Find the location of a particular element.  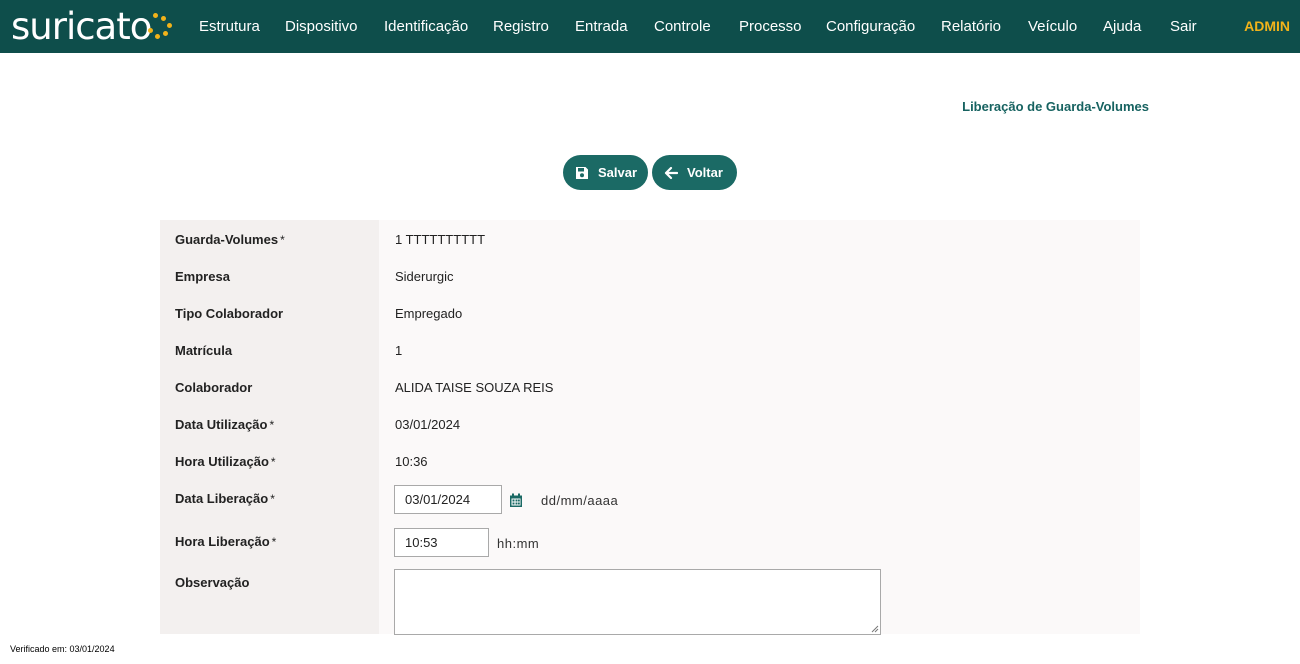

save-button-label: Salvar is located at coordinates (618, 172).